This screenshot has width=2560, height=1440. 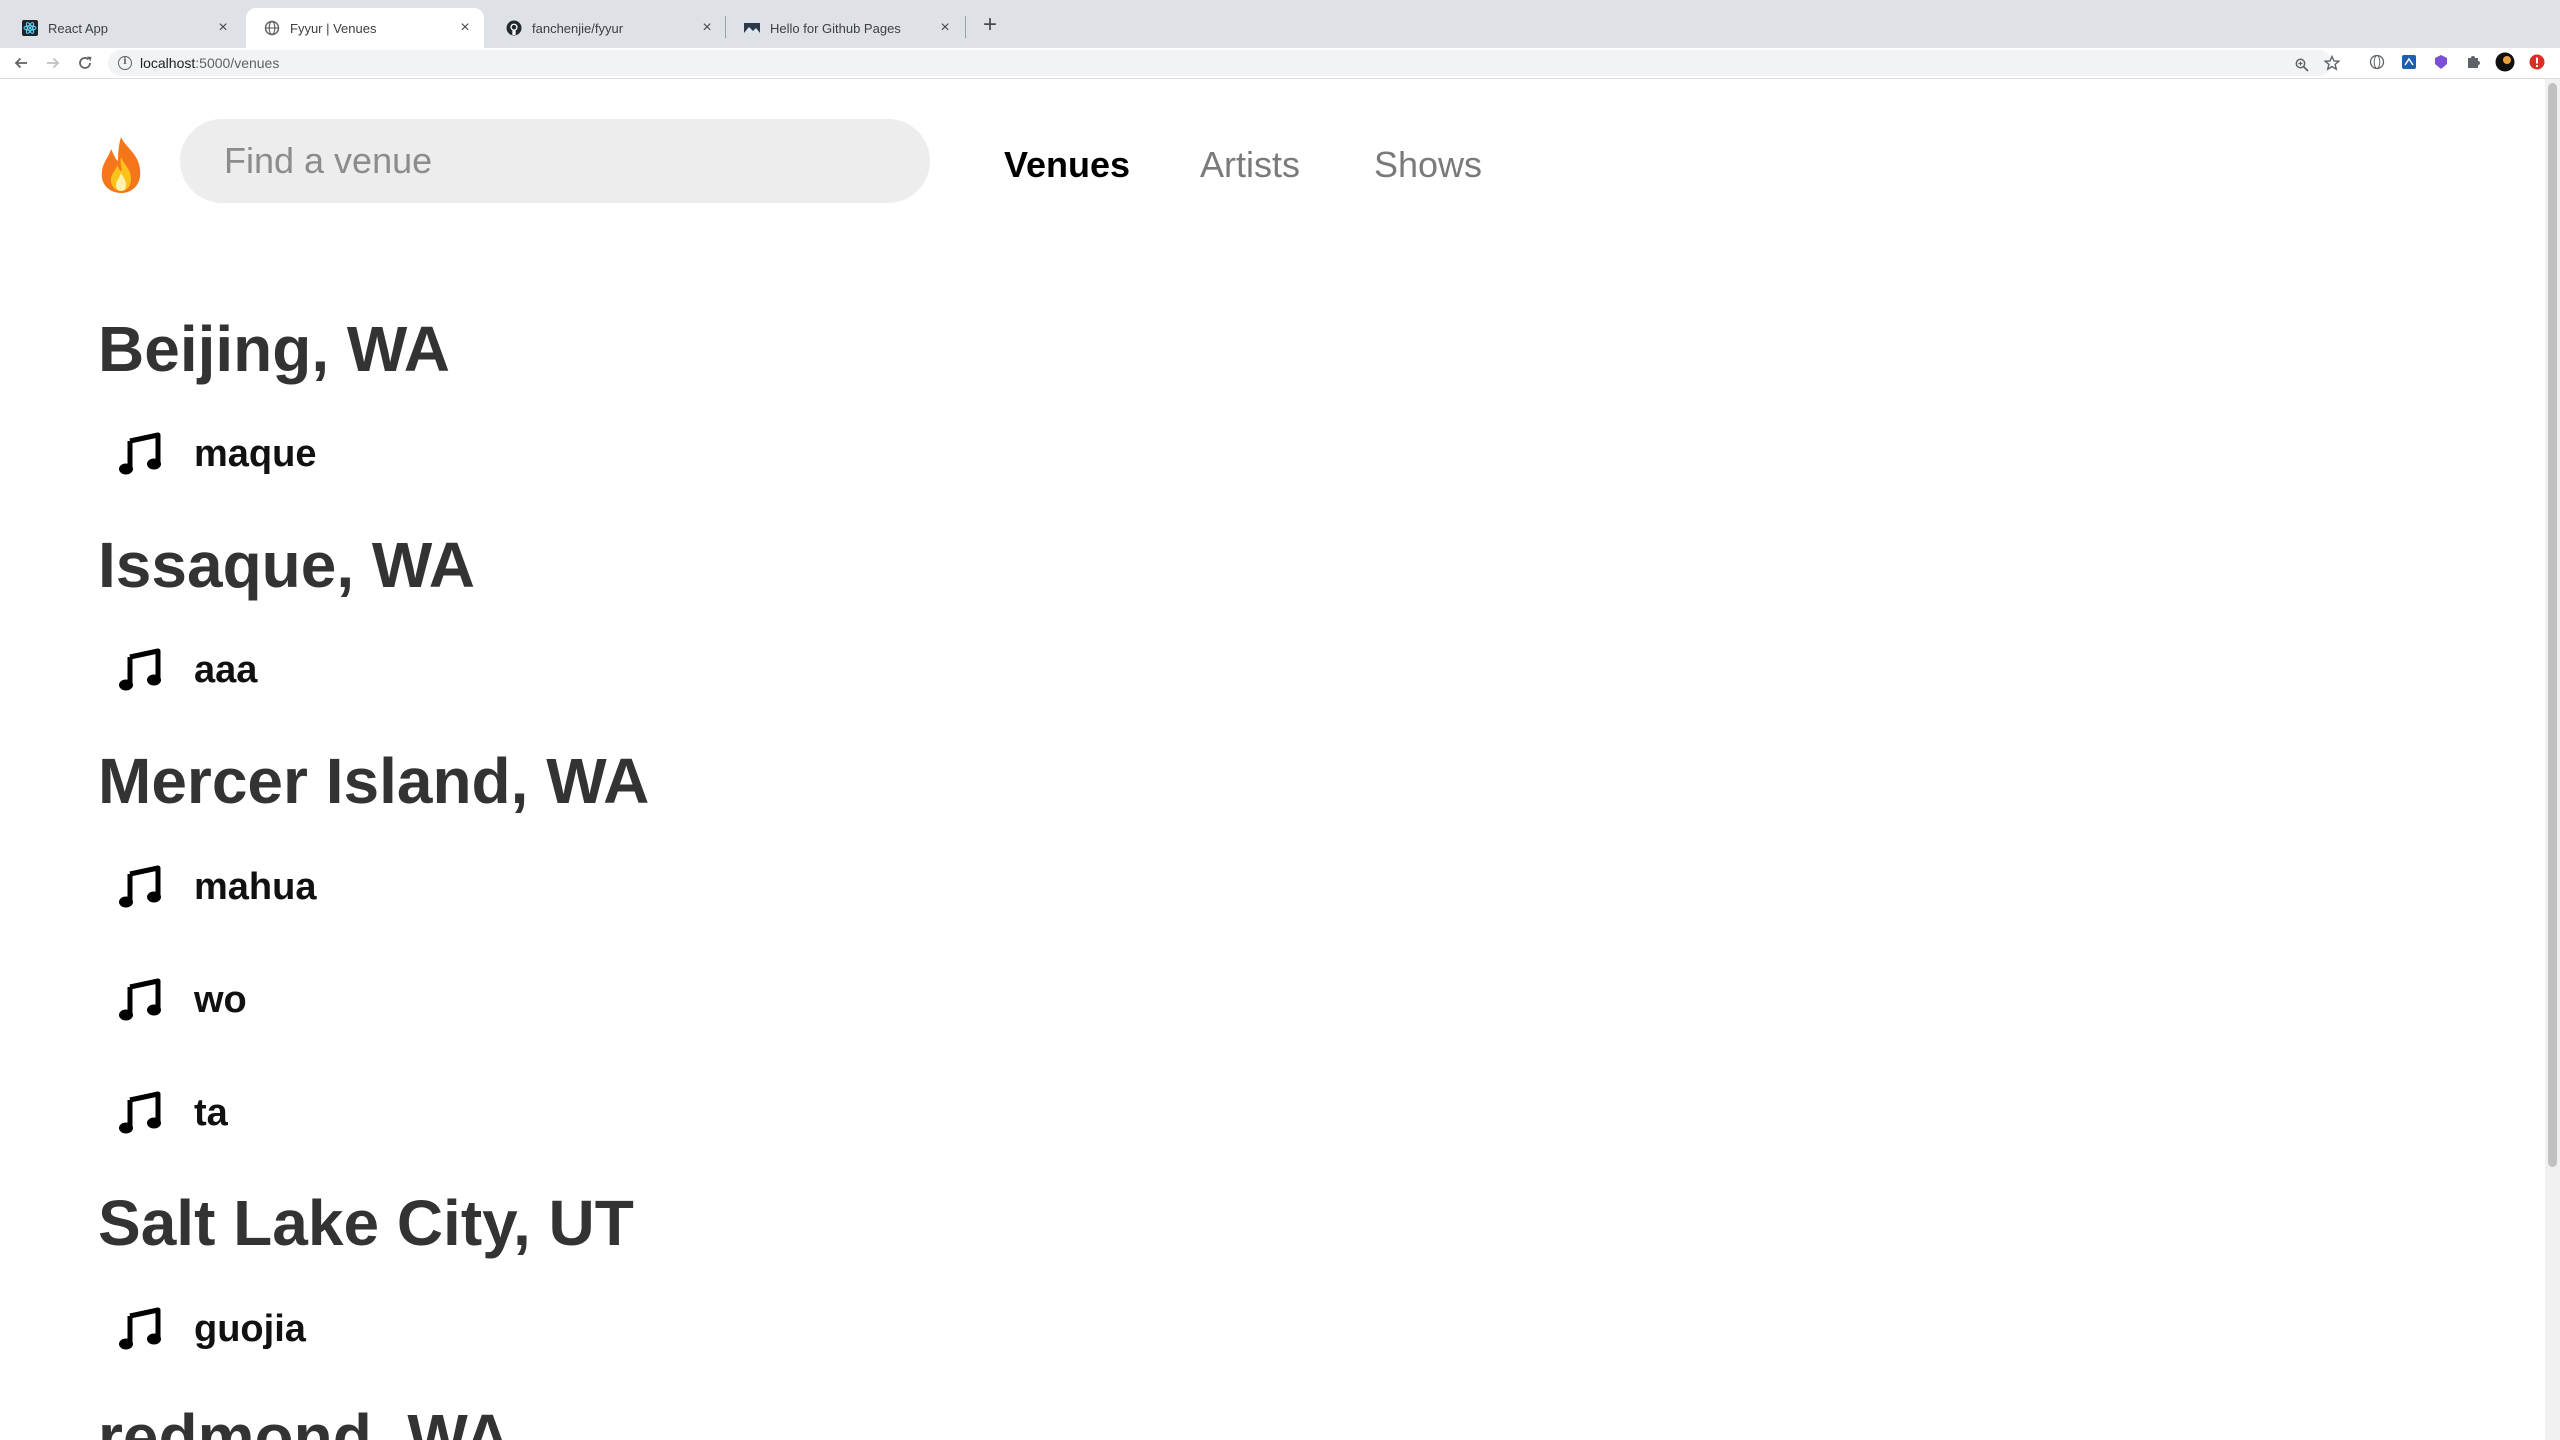 I want to click on globe-favicon-icon, so click(x=272, y=28).